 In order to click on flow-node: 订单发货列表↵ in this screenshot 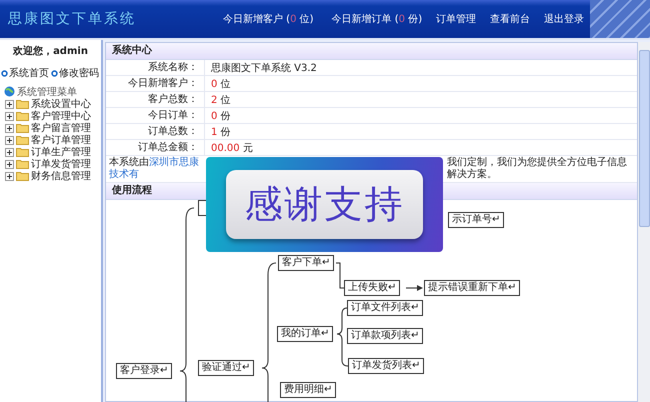, I will do `click(386, 366)`.